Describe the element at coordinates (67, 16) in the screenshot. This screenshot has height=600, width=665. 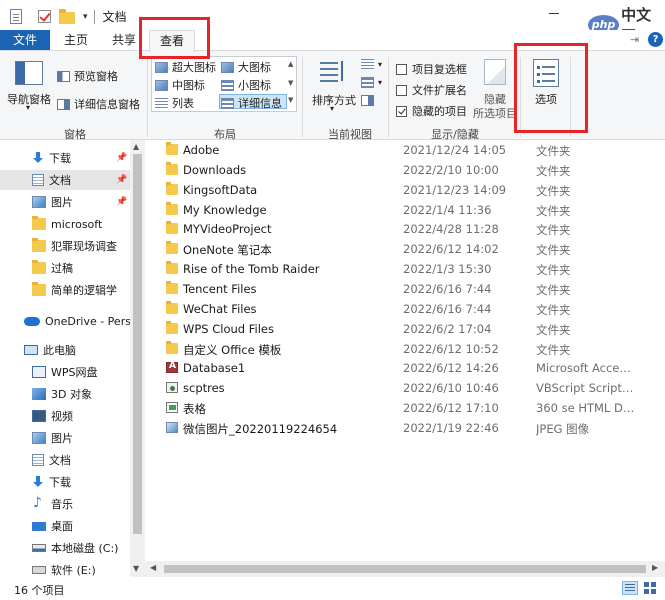
I see `new-folder-icon` at that location.